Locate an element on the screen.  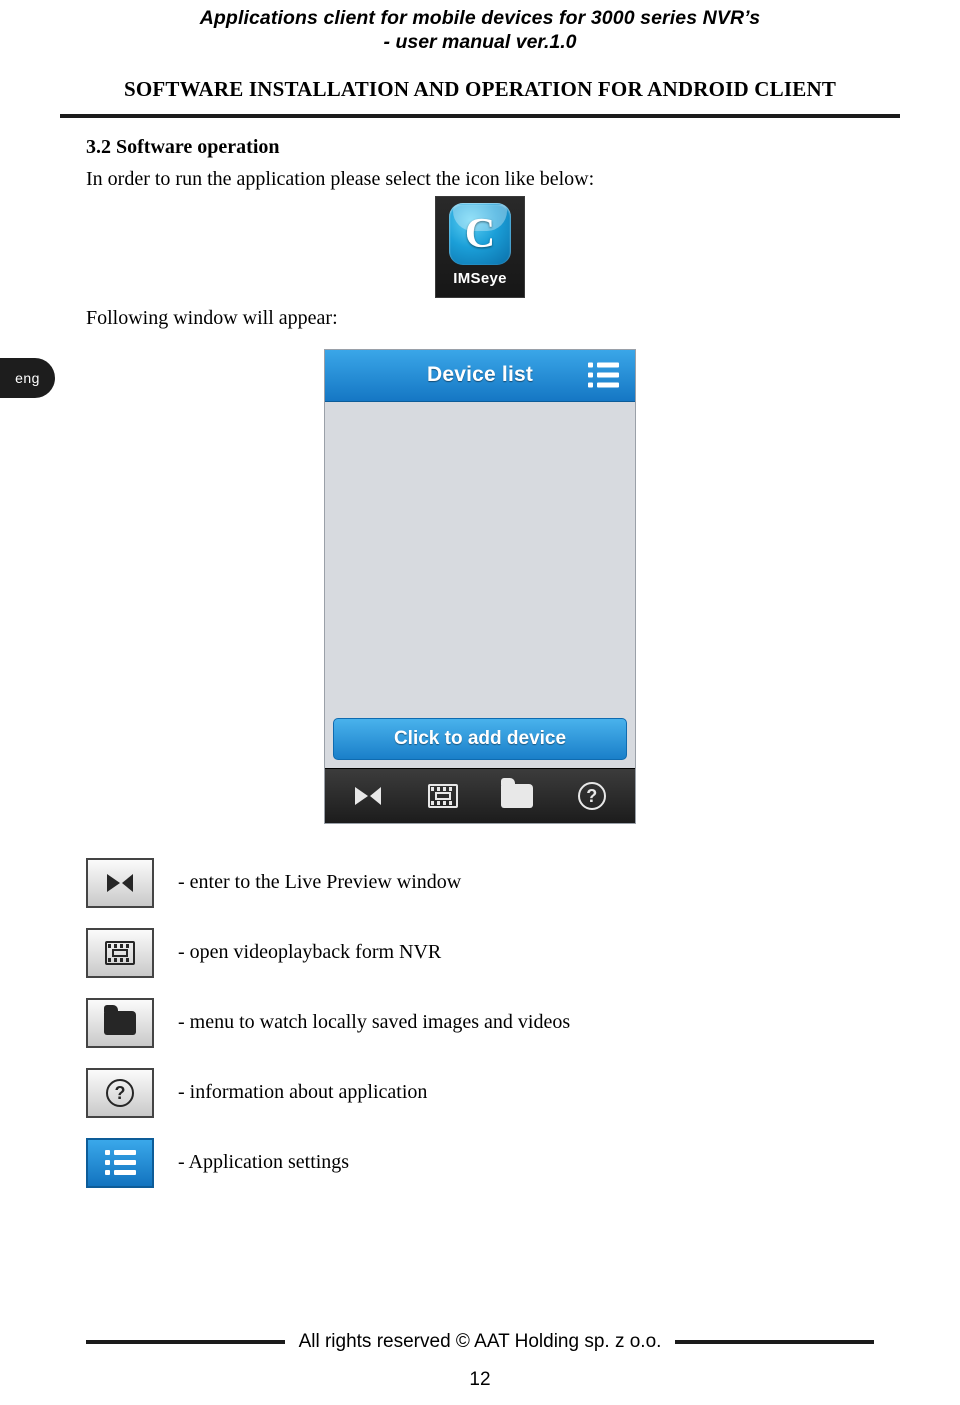
app-icon-label: IMSeye is located at coordinates (480, 278).